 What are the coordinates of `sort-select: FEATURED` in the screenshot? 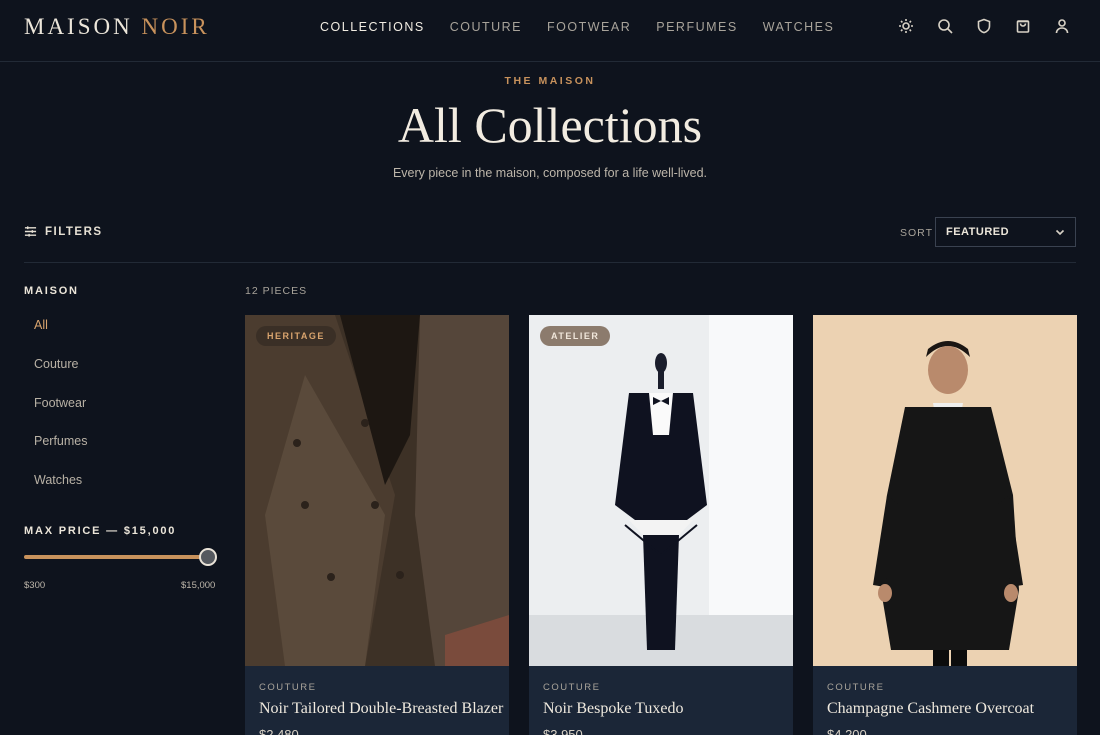 It's located at (1005, 232).